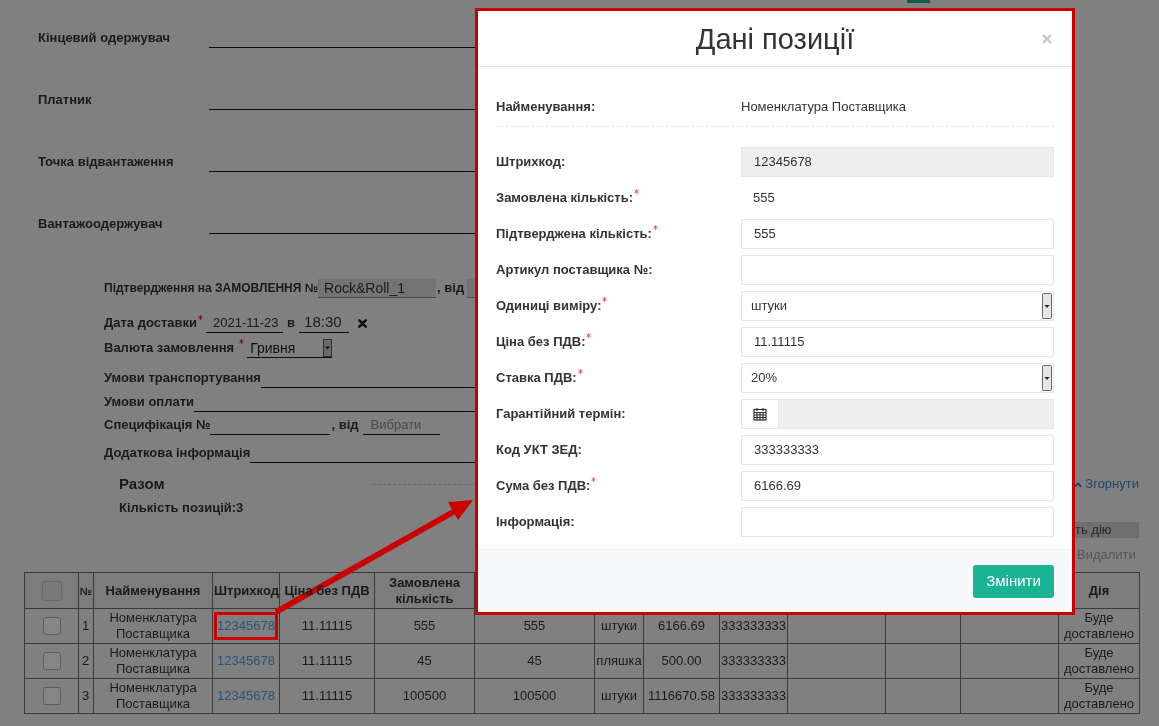 The height and width of the screenshot is (726, 1159). I want to click on table-cell: 1116670.58, so click(681, 696).